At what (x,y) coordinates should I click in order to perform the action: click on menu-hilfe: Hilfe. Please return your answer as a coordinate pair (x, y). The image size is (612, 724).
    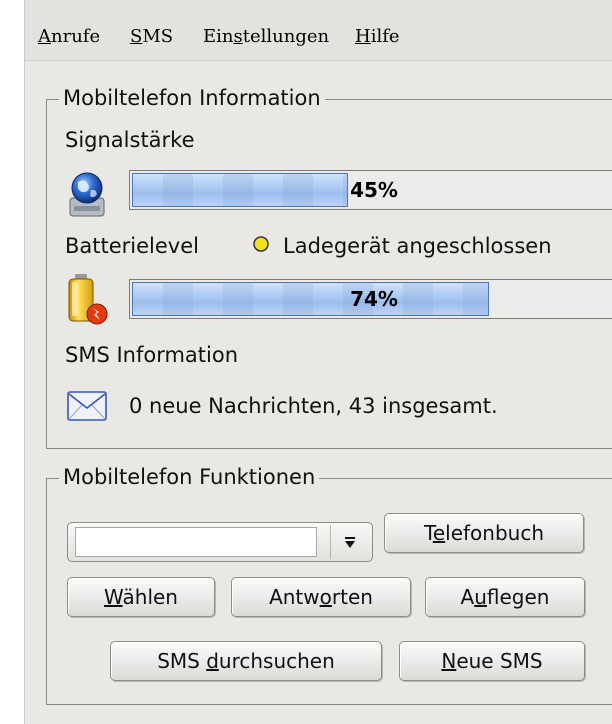
    Looking at the image, I should click on (377, 36).